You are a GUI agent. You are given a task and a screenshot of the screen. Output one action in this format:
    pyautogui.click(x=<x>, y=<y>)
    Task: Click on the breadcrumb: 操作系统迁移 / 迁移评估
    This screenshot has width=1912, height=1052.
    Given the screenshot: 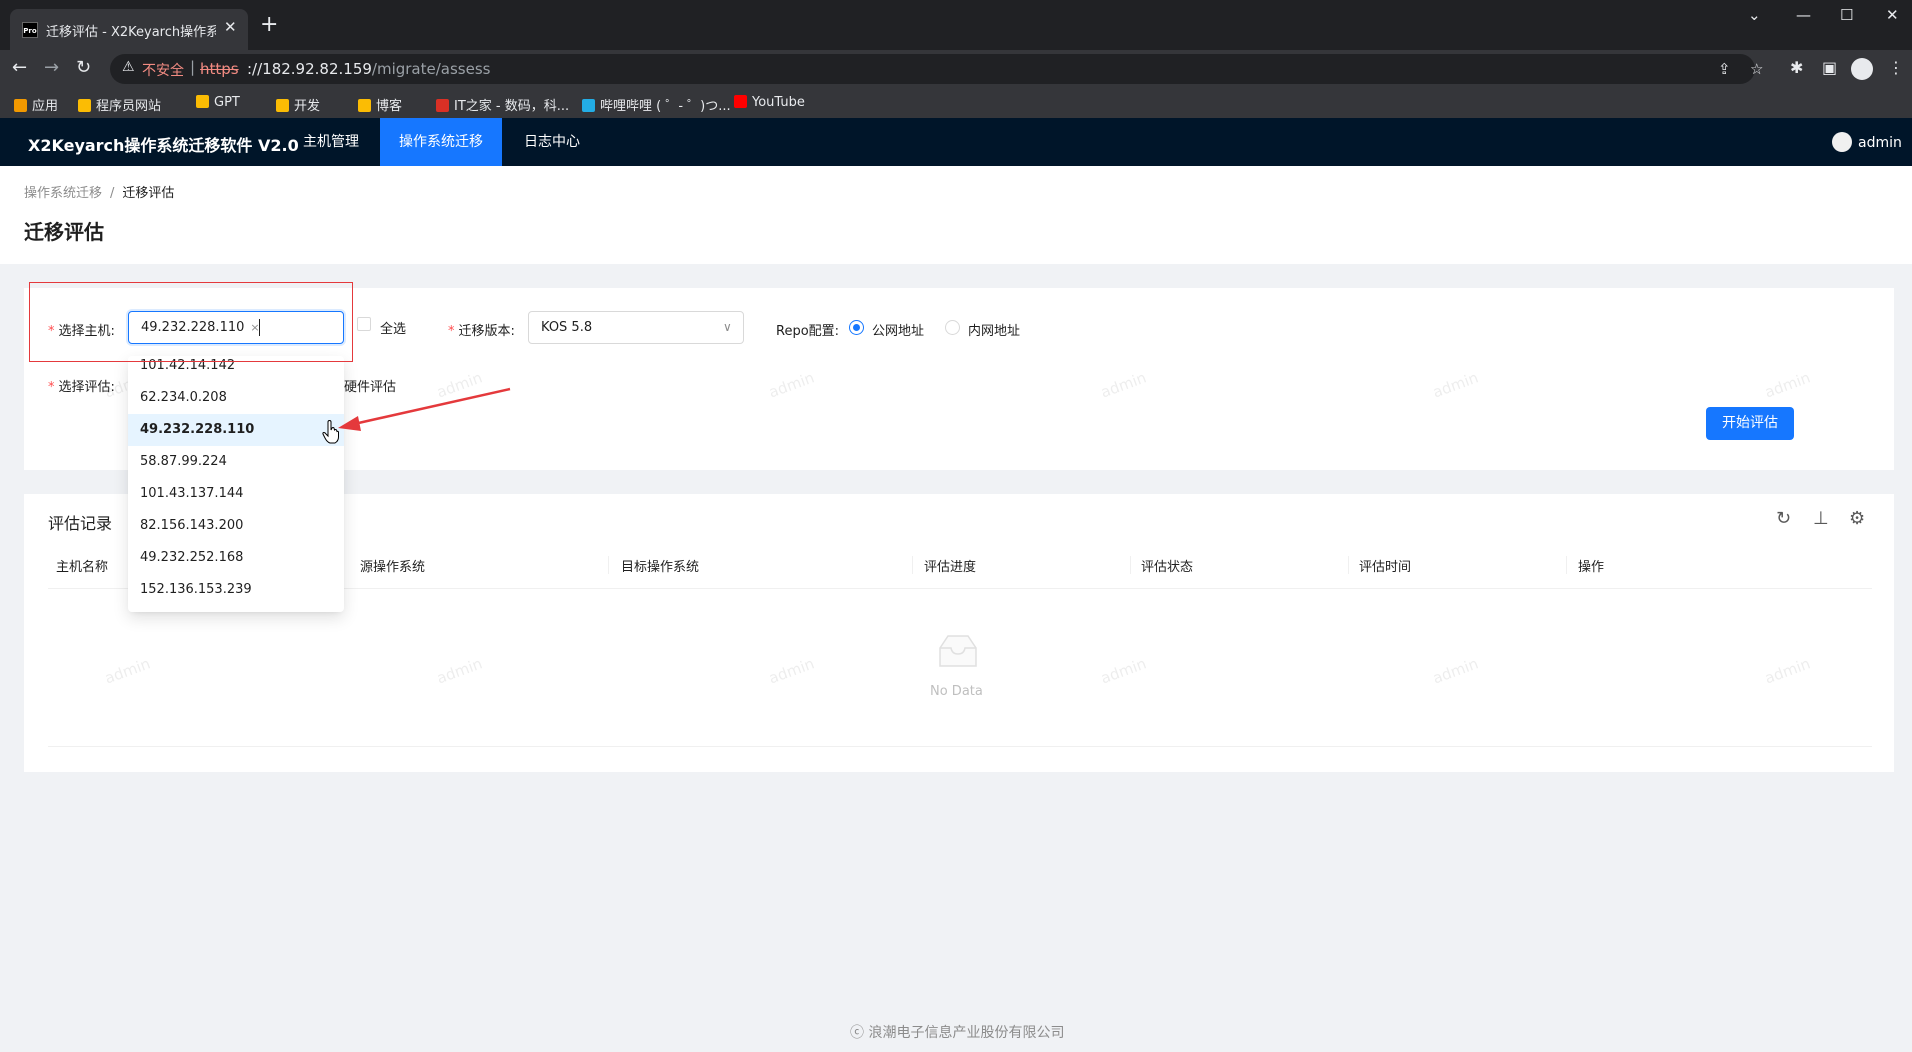 What is the action you would take?
    pyautogui.click(x=99, y=191)
    